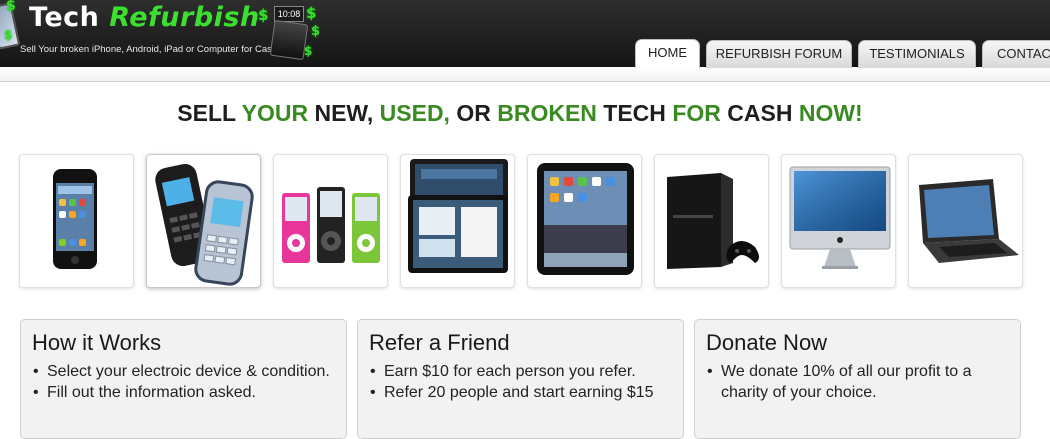 The width and height of the screenshot is (1050, 439). What do you see at coordinates (840, 217) in the screenshot?
I see `imac-icon` at bounding box center [840, 217].